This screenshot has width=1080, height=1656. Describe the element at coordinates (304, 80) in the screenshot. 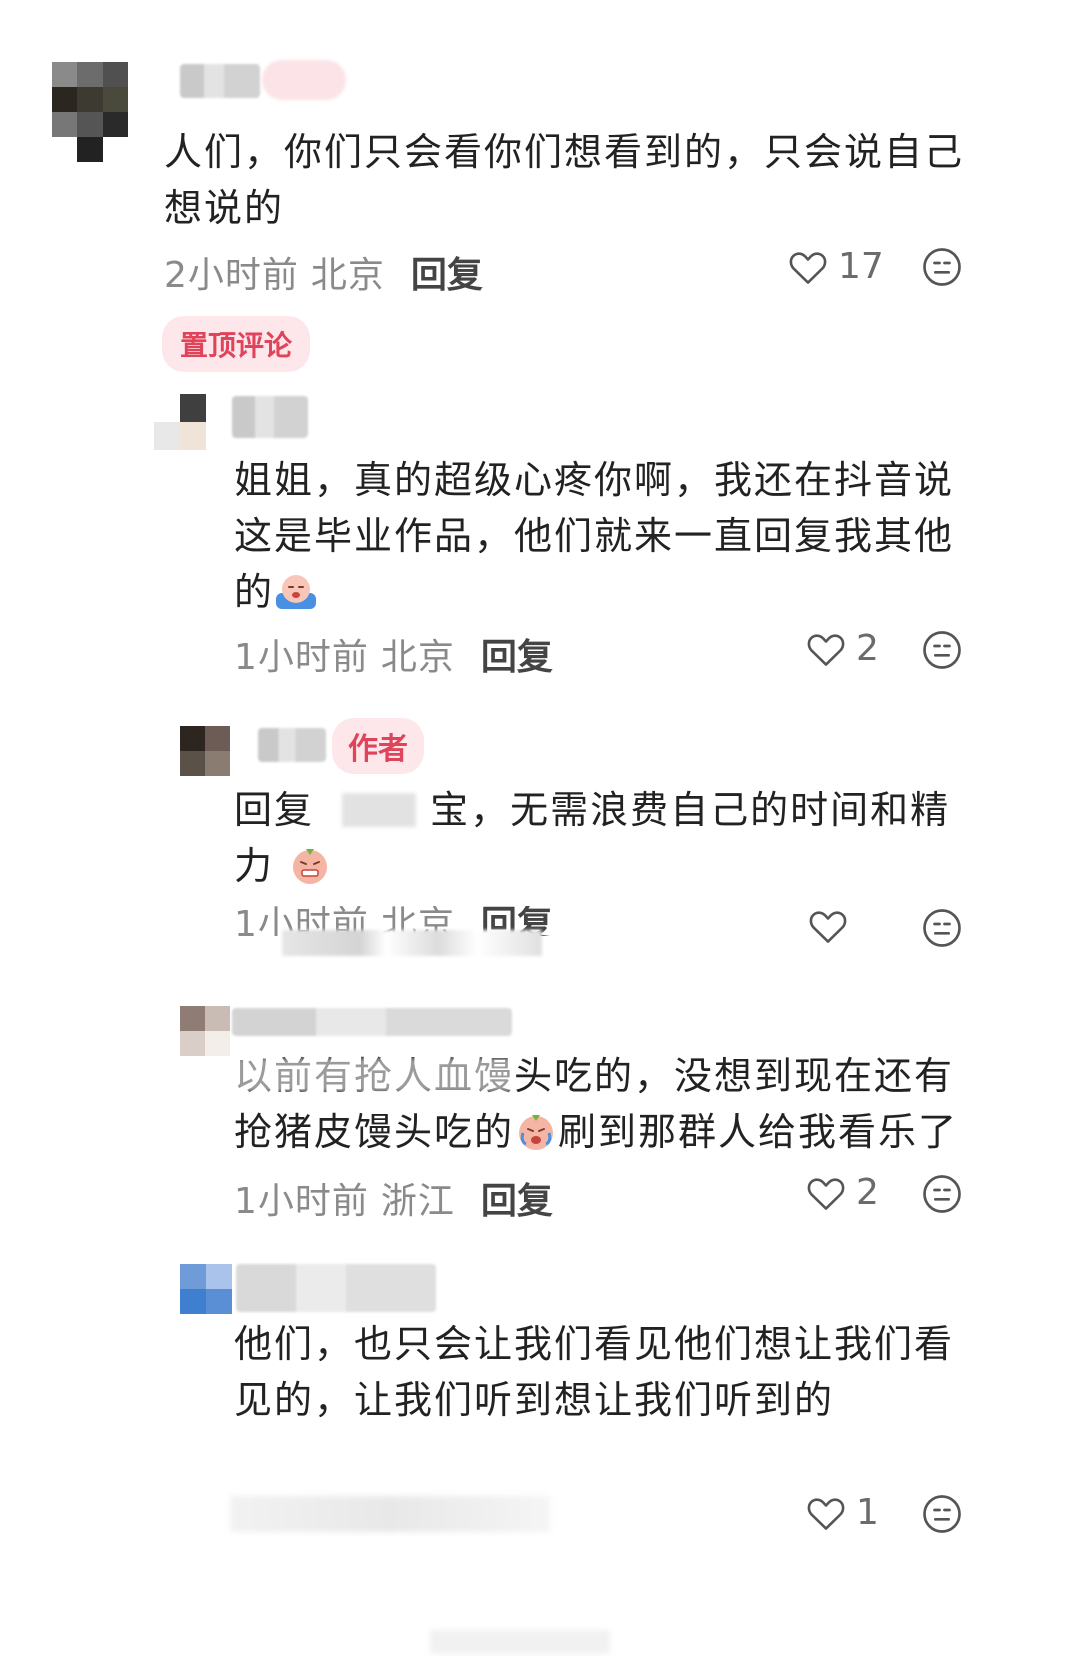

I see `blurred-badge` at that location.